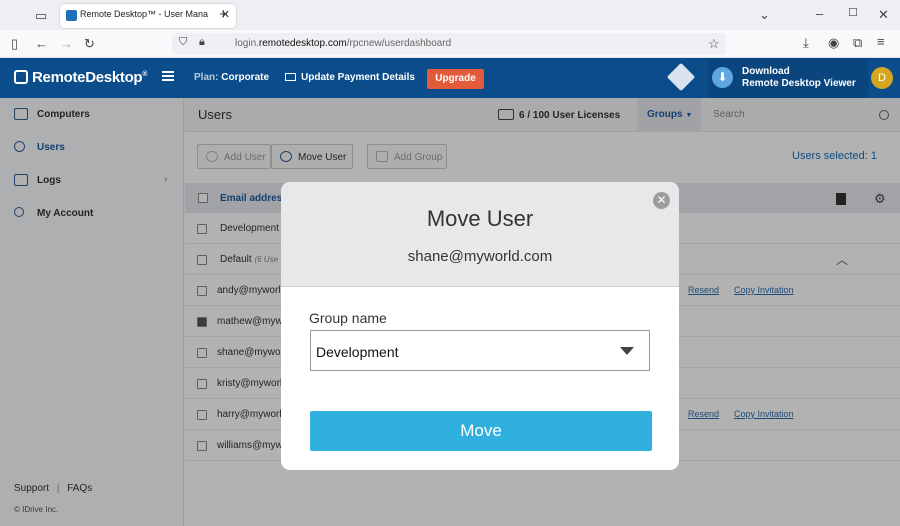  What do you see at coordinates (819, 13) in the screenshot?
I see `minimize-icon: –` at bounding box center [819, 13].